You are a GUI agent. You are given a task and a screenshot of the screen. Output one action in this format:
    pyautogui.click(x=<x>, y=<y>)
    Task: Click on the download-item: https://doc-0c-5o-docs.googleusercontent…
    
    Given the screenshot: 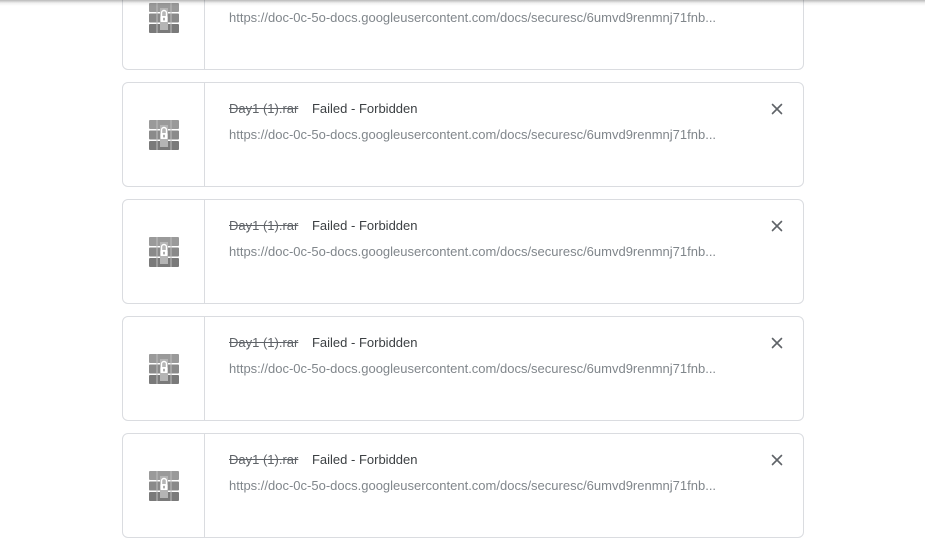 What is the action you would take?
    pyautogui.click(x=463, y=35)
    